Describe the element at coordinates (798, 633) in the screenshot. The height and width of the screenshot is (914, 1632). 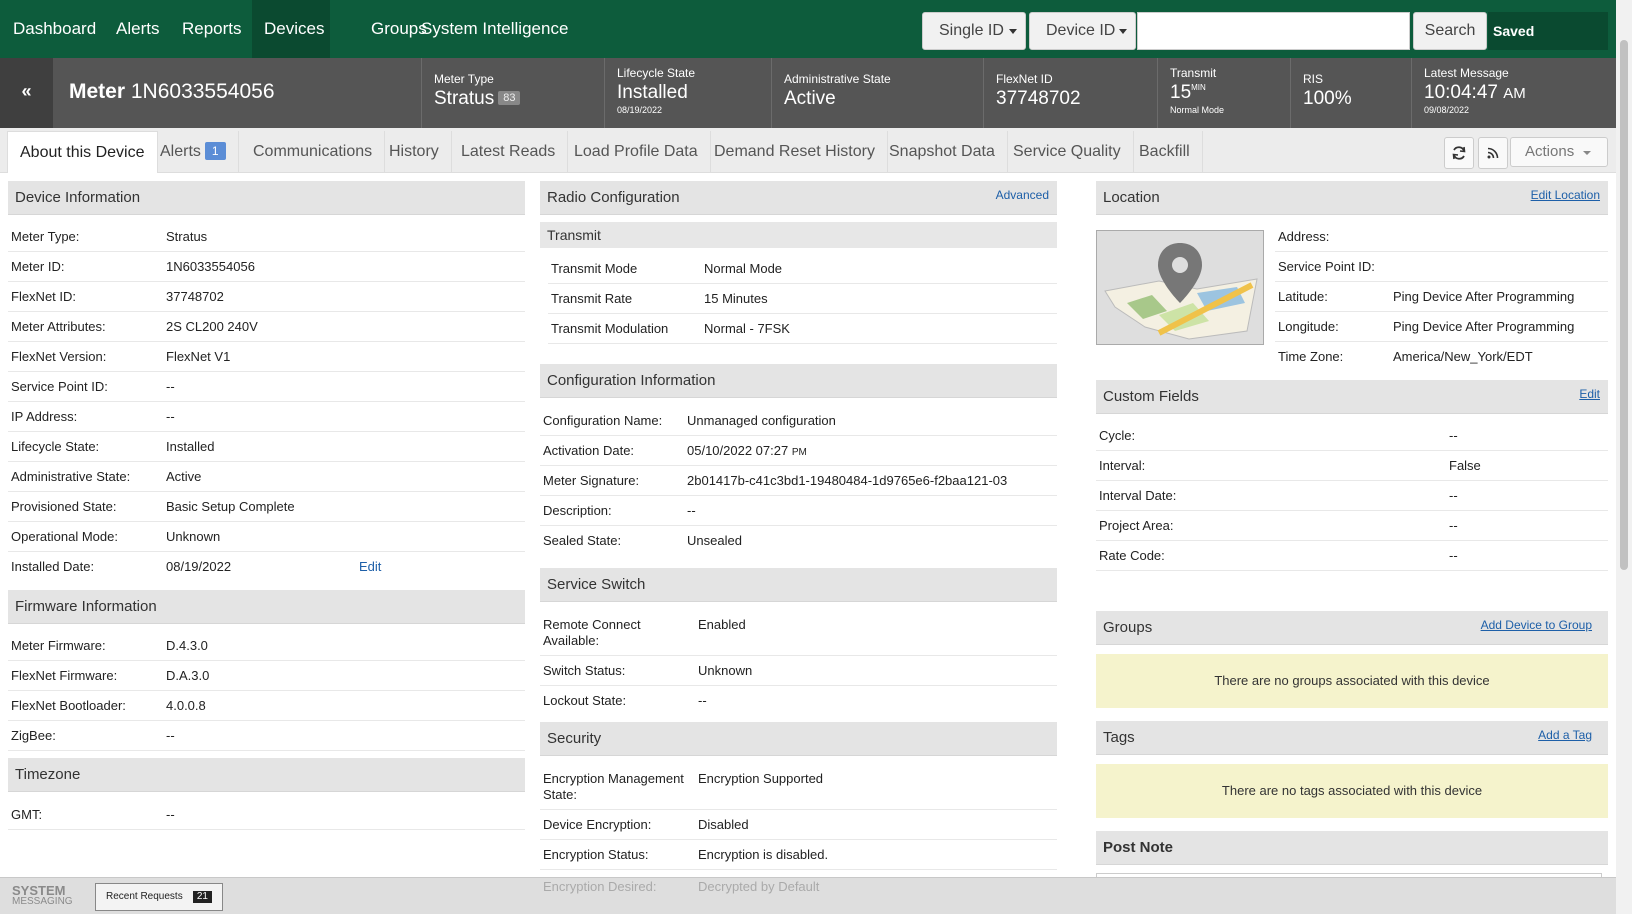
I see `table-row: Remote Connect Available: Enabled` at that location.